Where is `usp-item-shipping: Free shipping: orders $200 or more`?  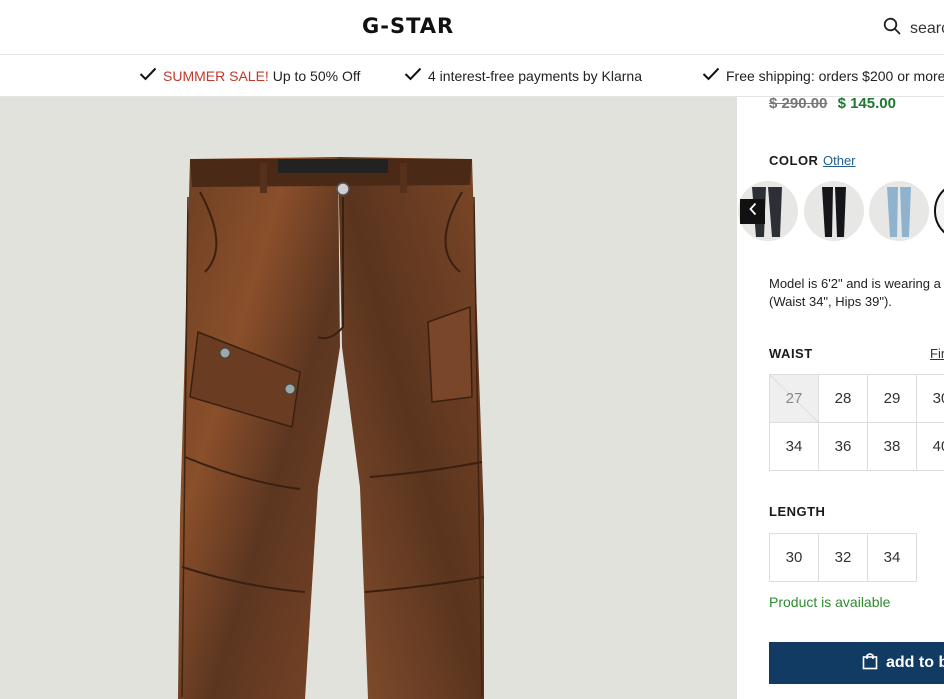 usp-item-shipping: Free shipping: orders $200 or more is located at coordinates (823, 75).